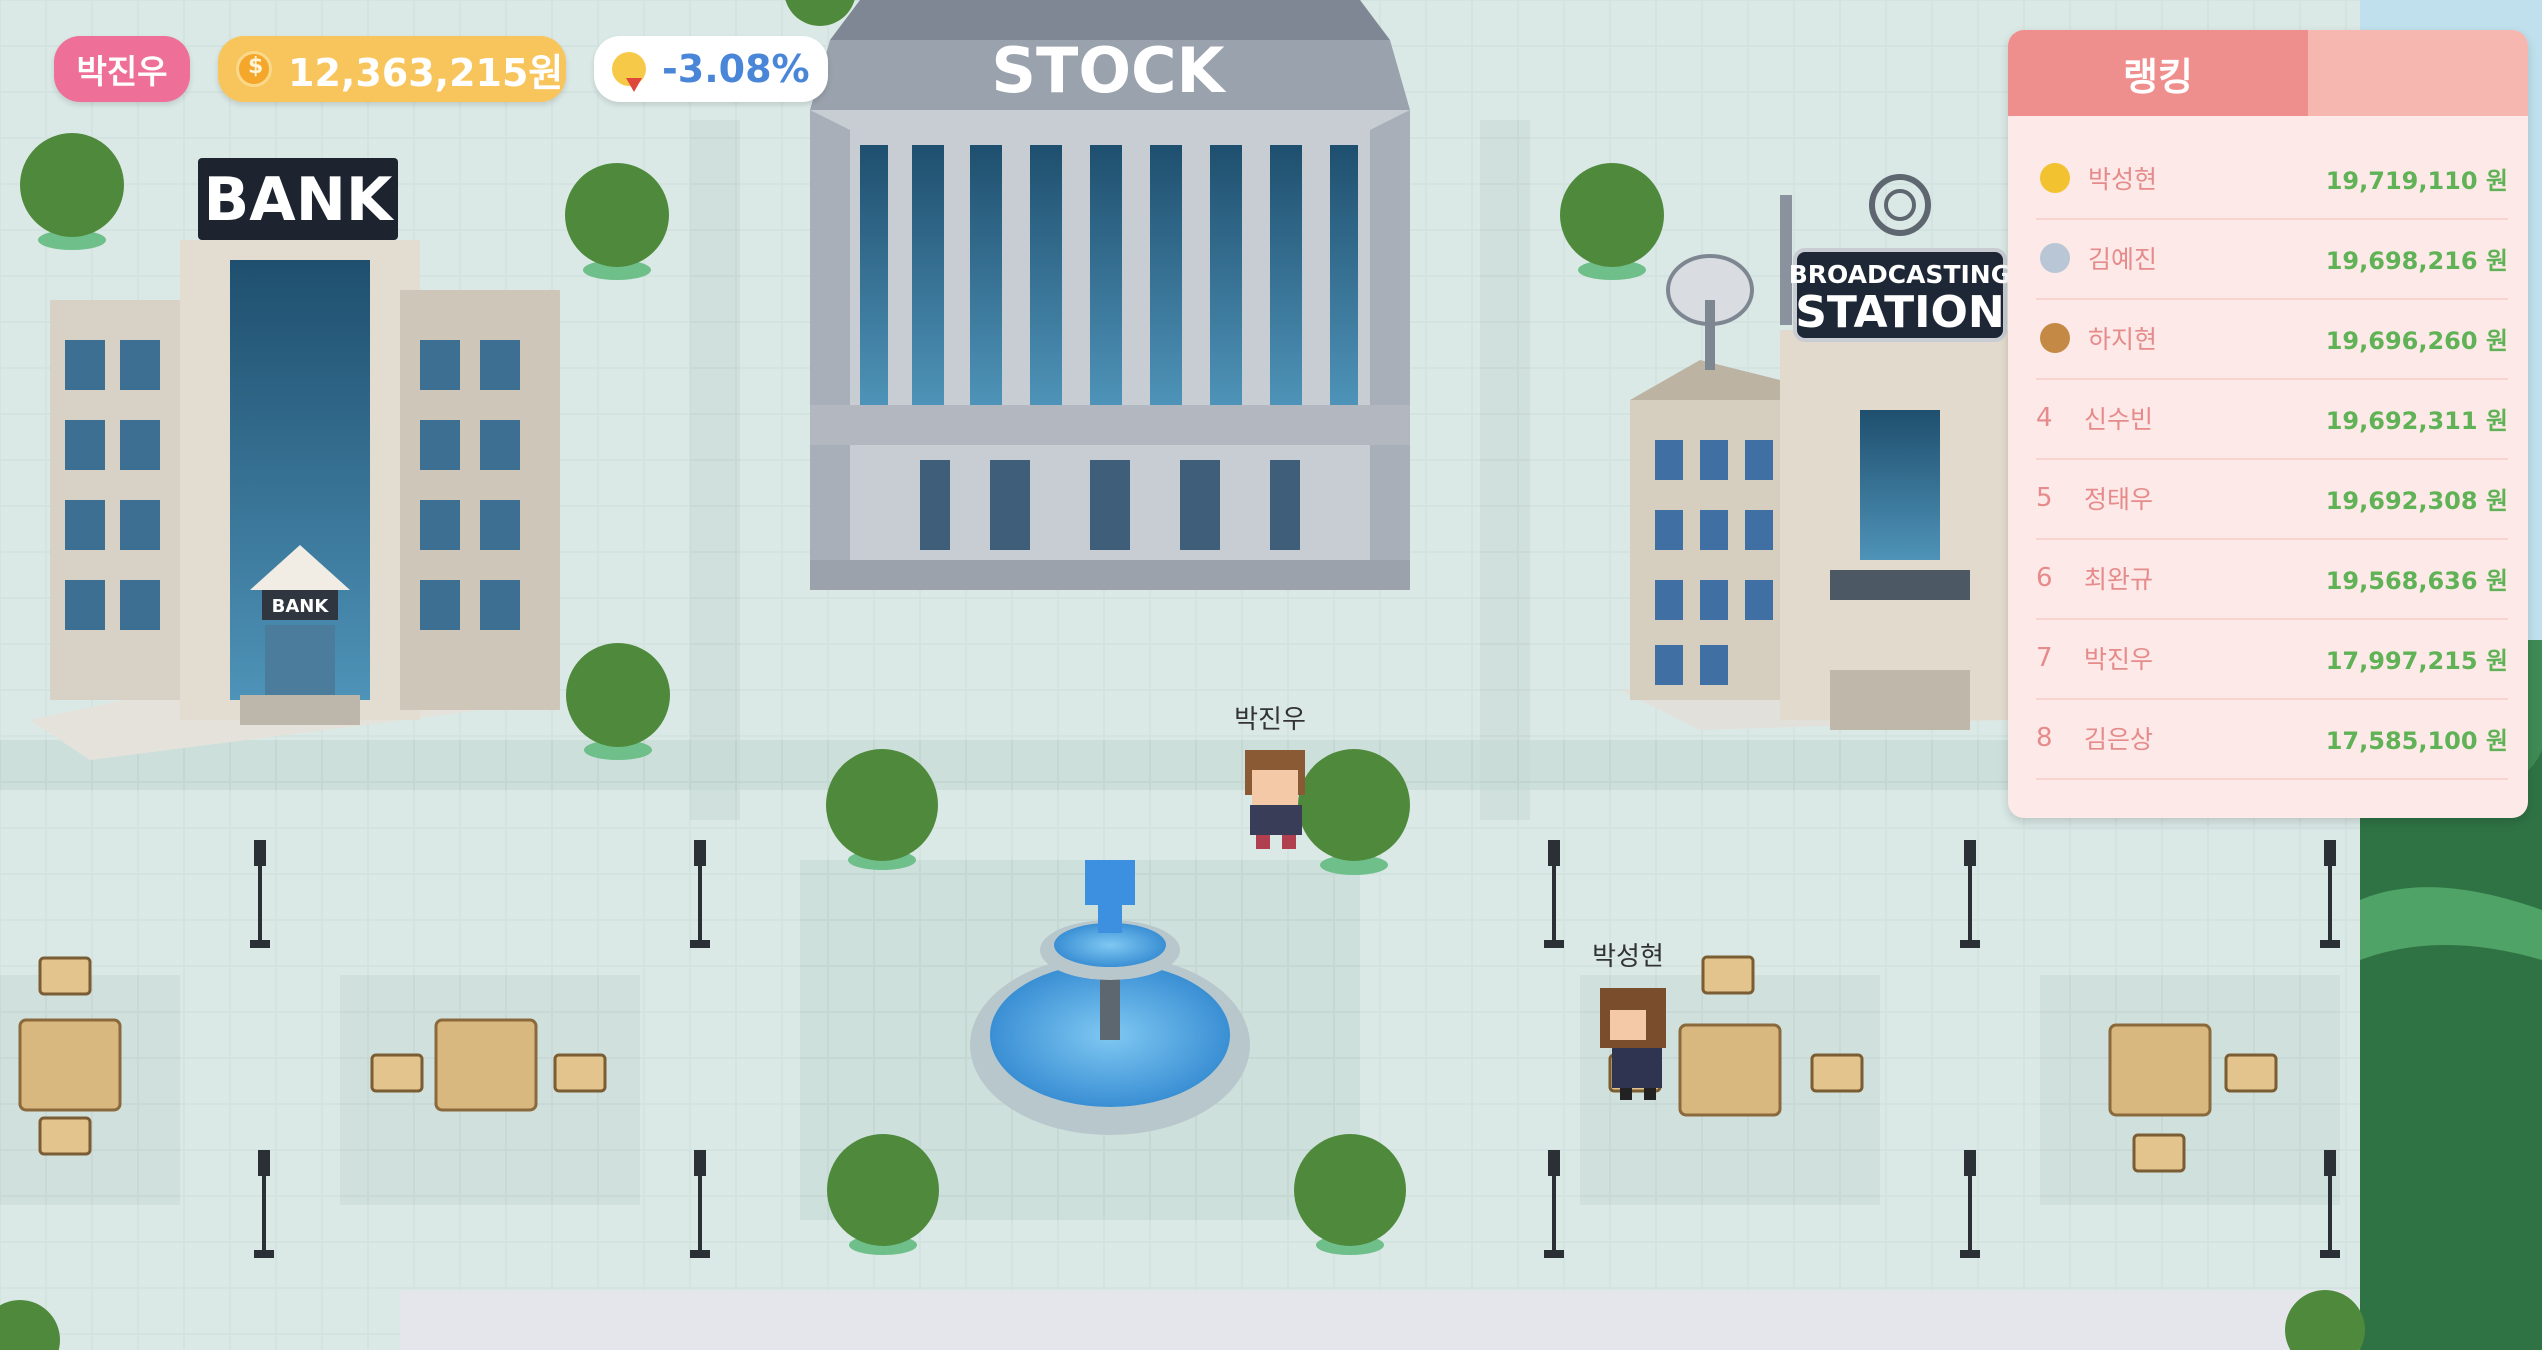  I want to click on ranking-rank: 8, so click(2044, 738).